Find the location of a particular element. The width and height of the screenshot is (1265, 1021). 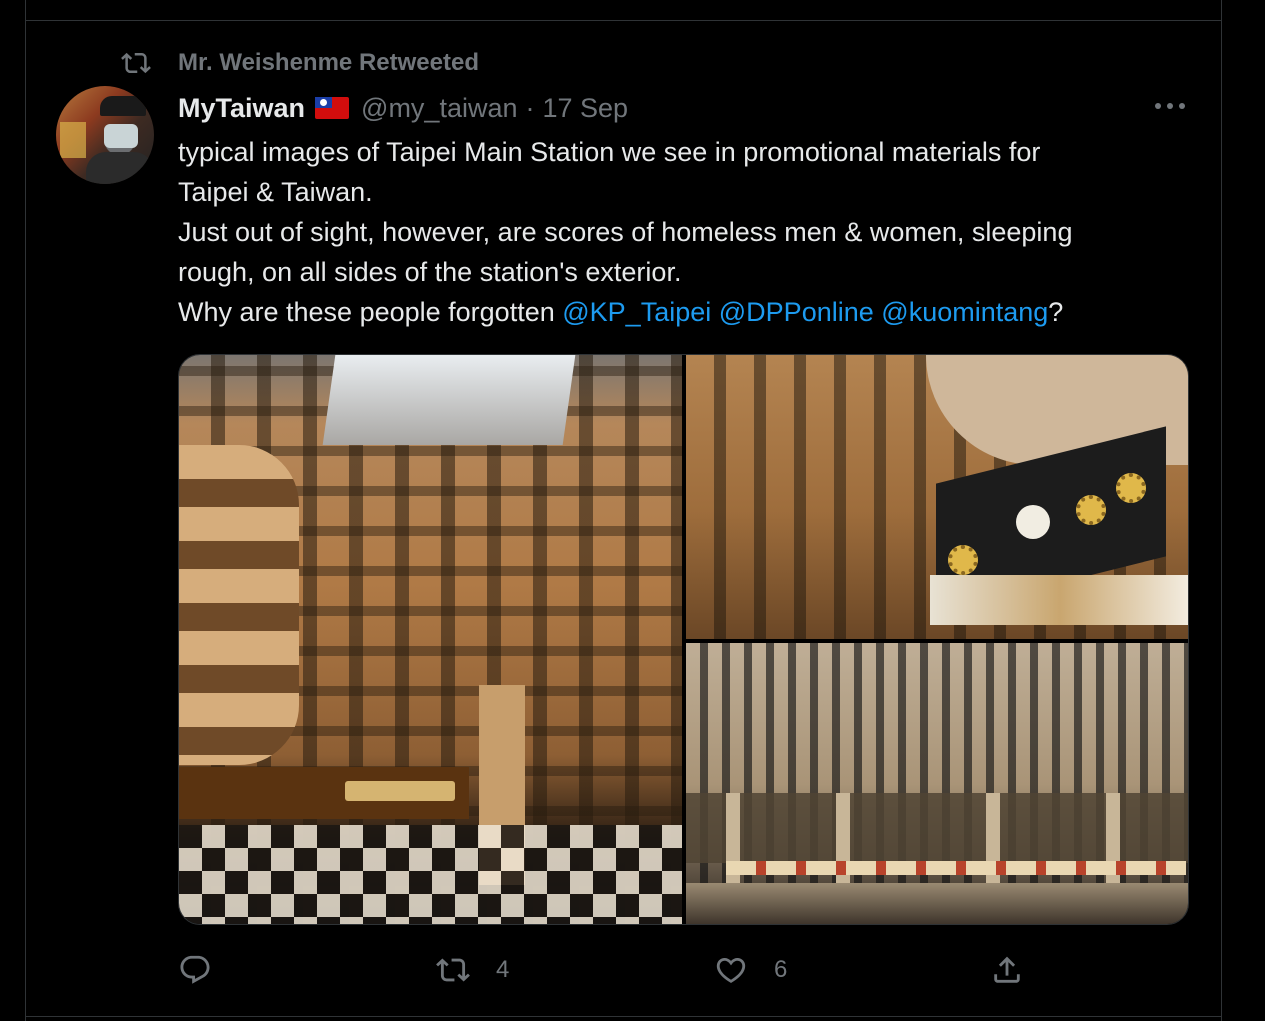

share-button is located at coordinates (1020, 970).